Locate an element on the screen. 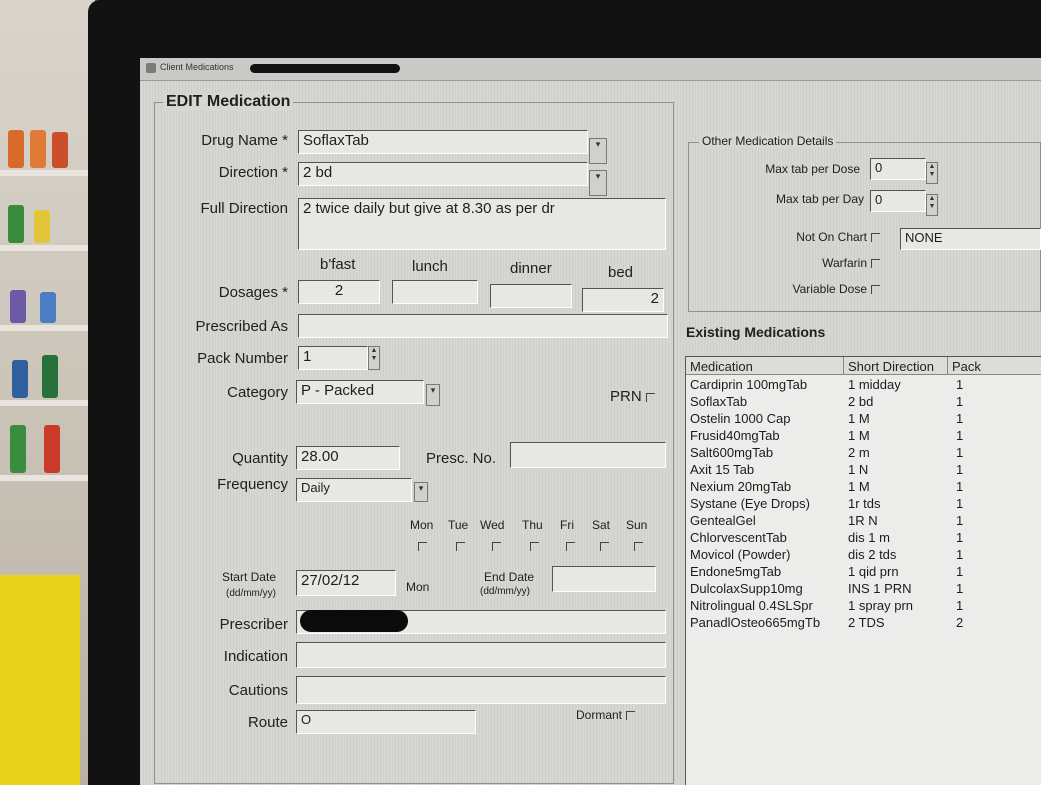 This screenshot has width=1041, height=785. route-field: O is located at coordinates (386, 722).